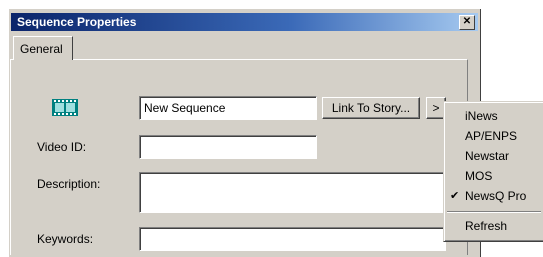  I want to click on description-label: Description:, so click(69, 184).